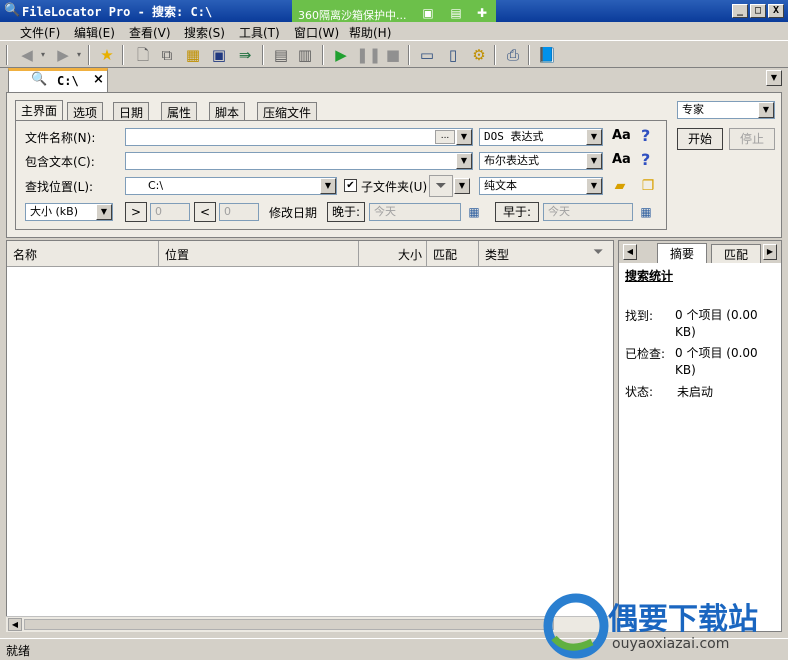 The width and height of the screenshot is (788, 660). Describe the element at coordinates (98, 79) in the screenshot. I see `close-tab-icon: ×` at that location.